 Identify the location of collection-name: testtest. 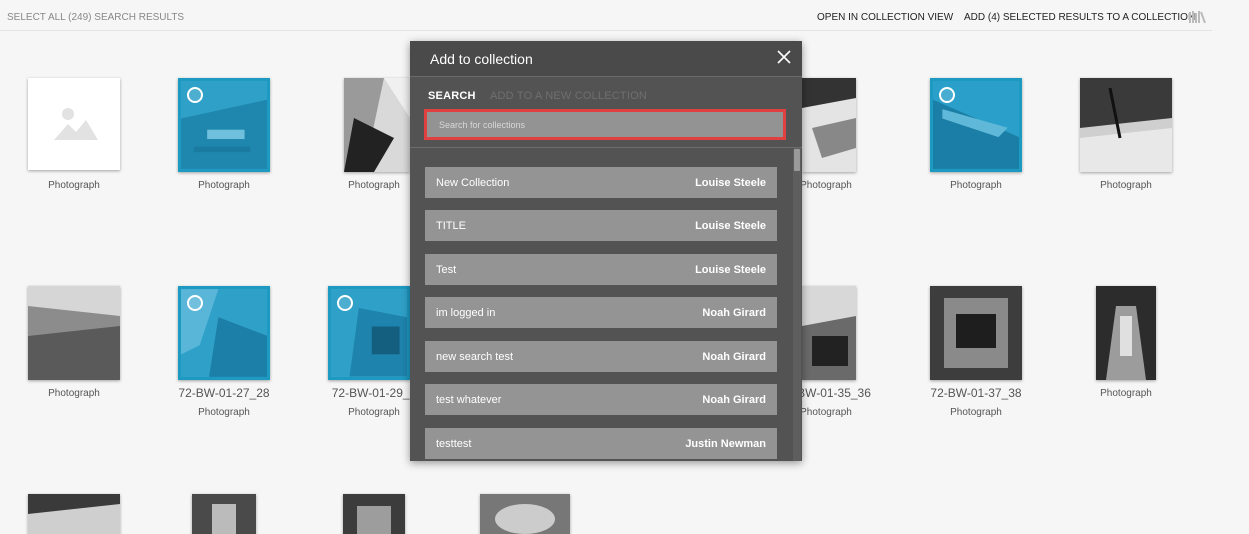
(454, 444).